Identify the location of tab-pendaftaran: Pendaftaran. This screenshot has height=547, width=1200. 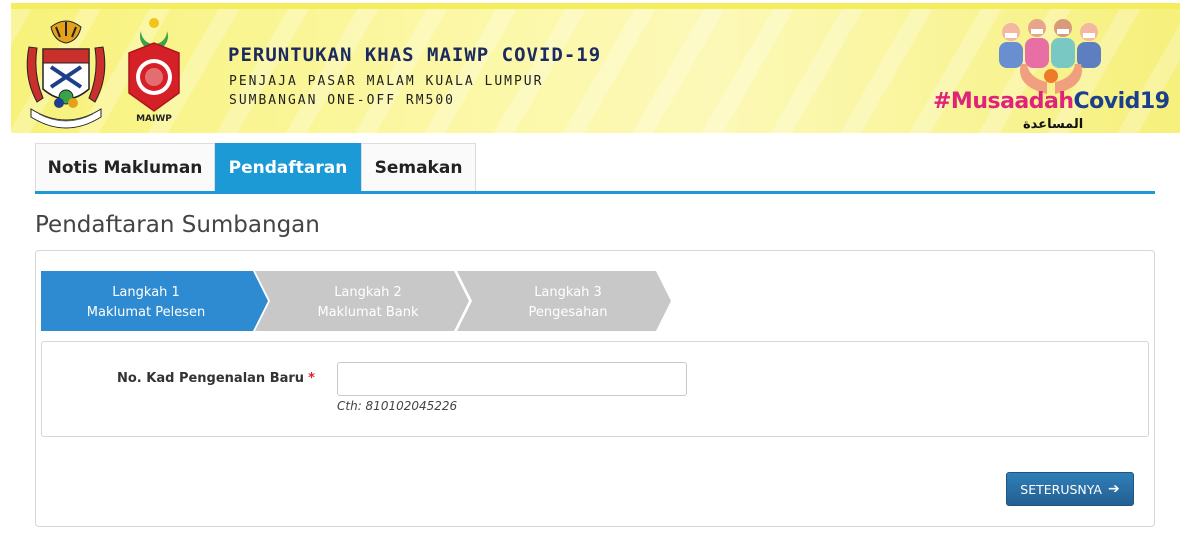
(288, 167).